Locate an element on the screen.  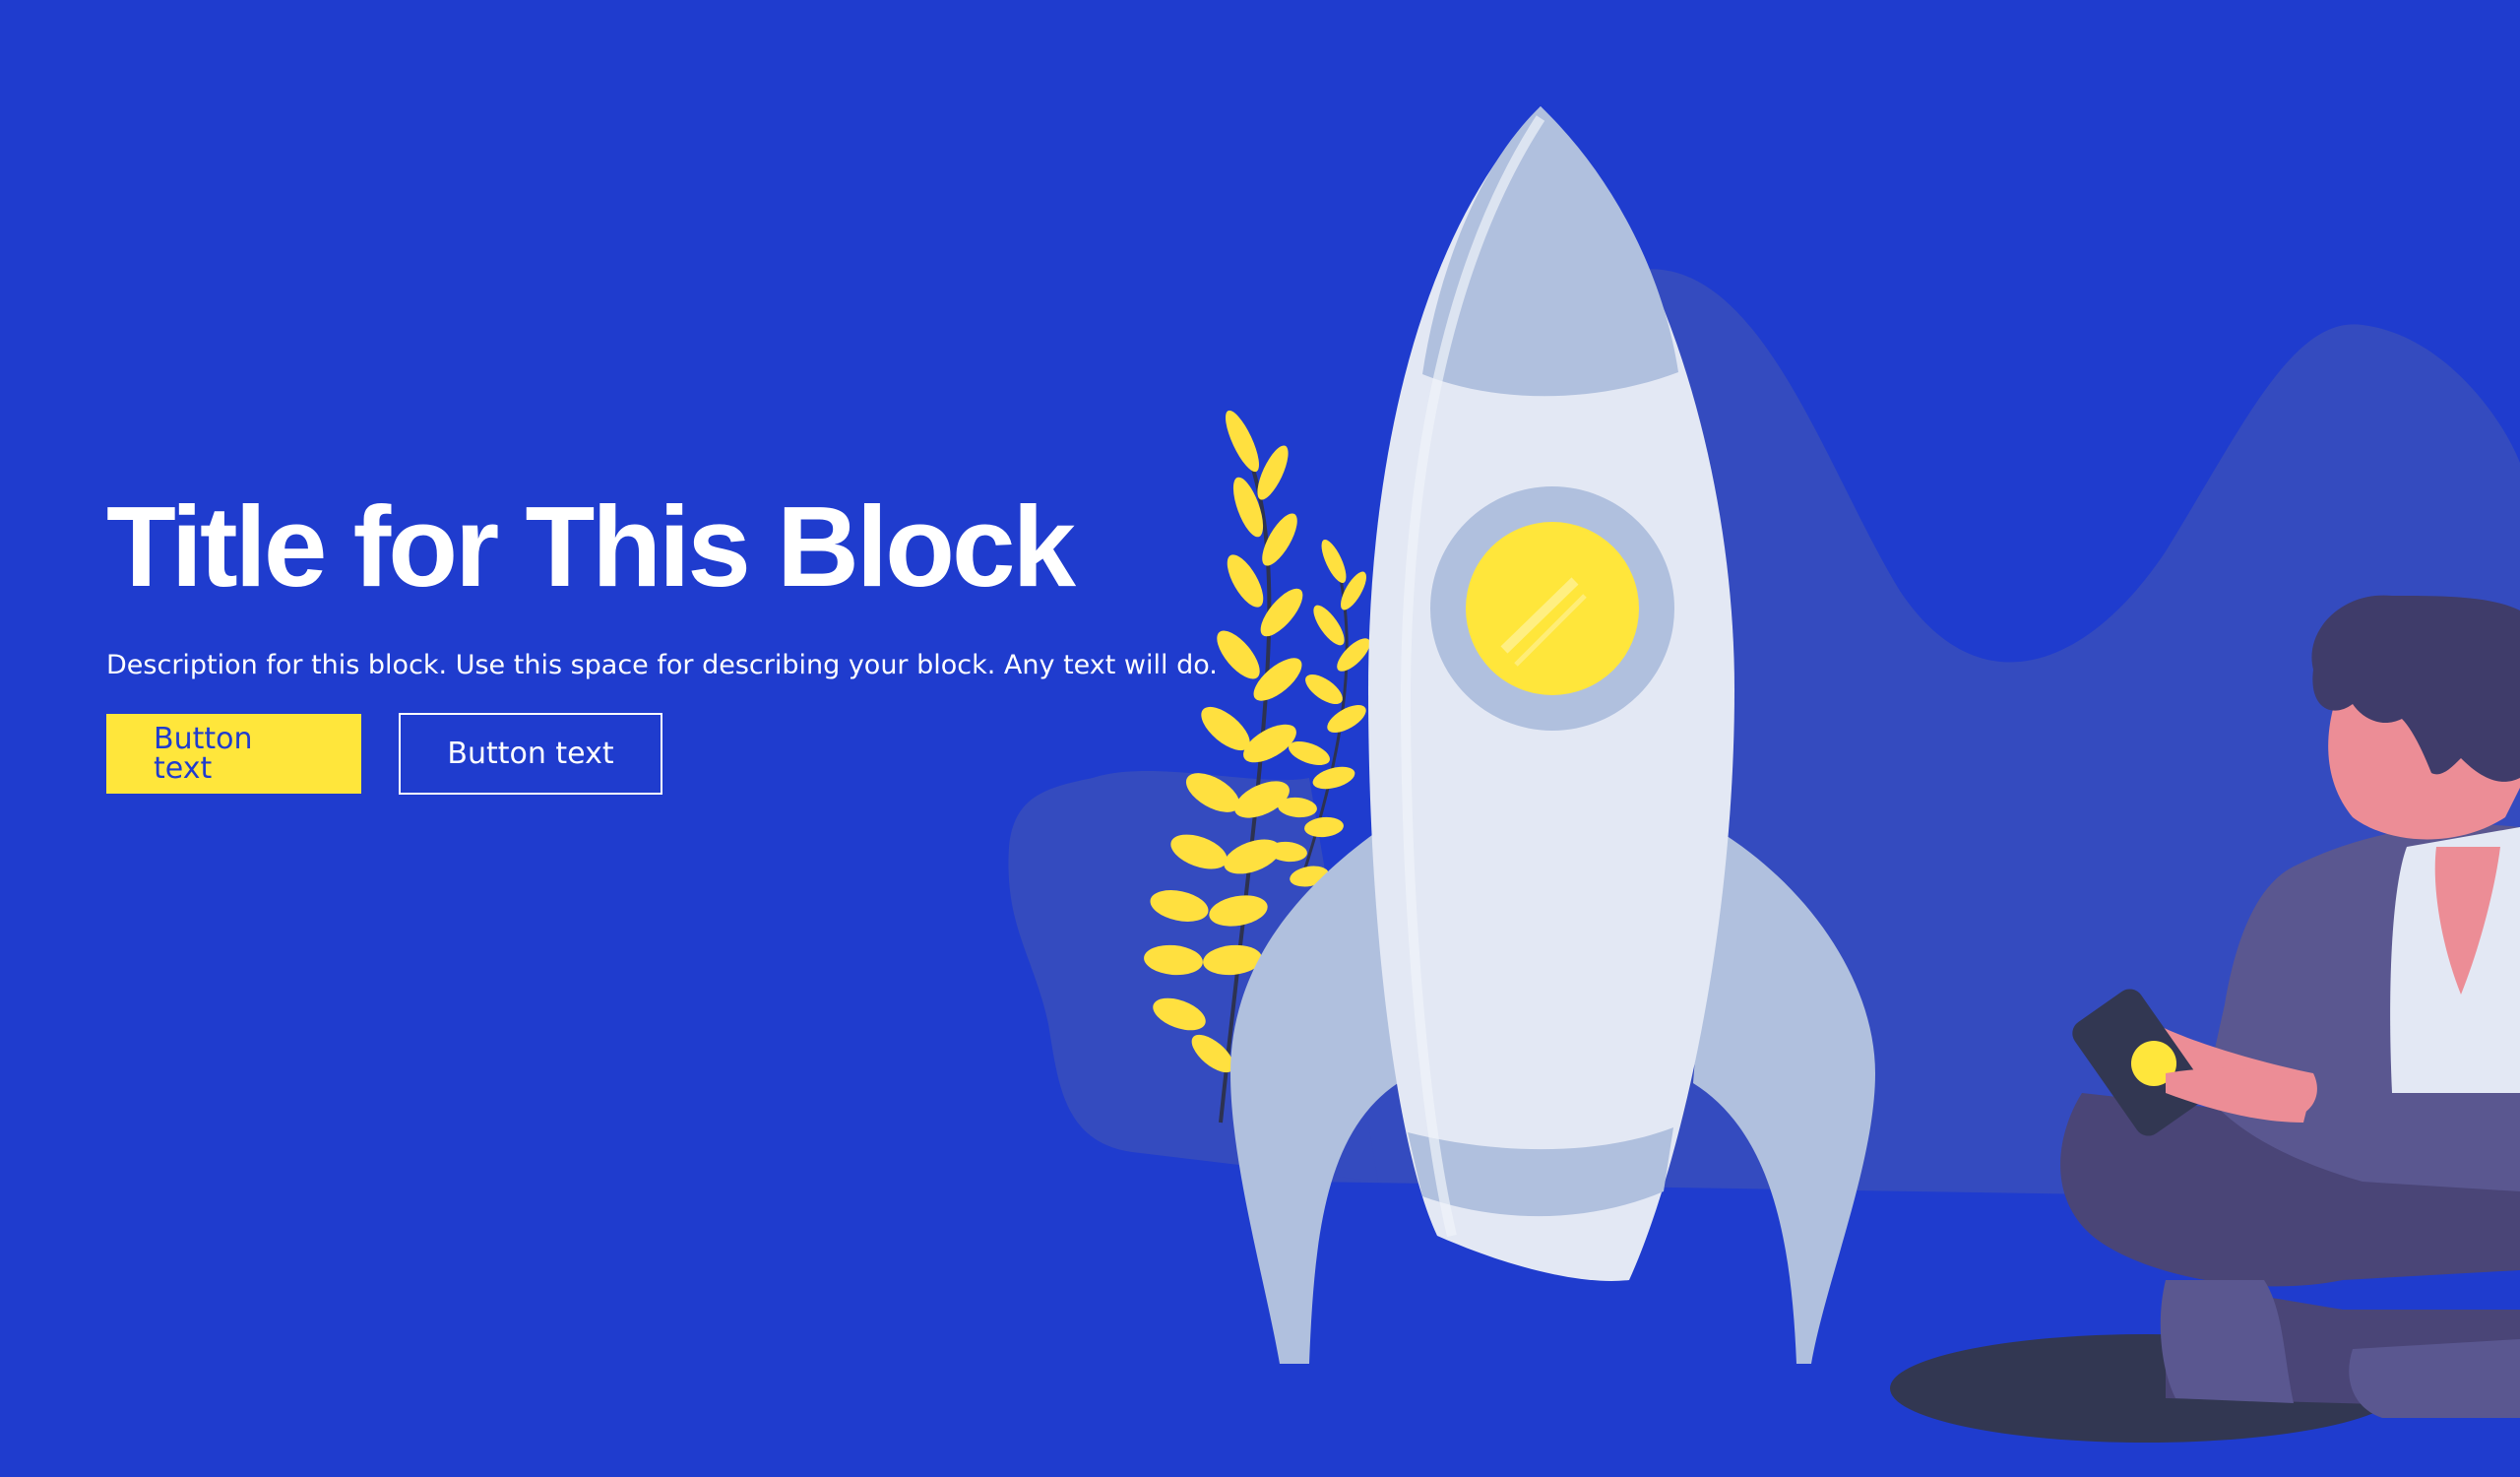
secondary-cta-button: Button text is located at coordinates (530, 754).